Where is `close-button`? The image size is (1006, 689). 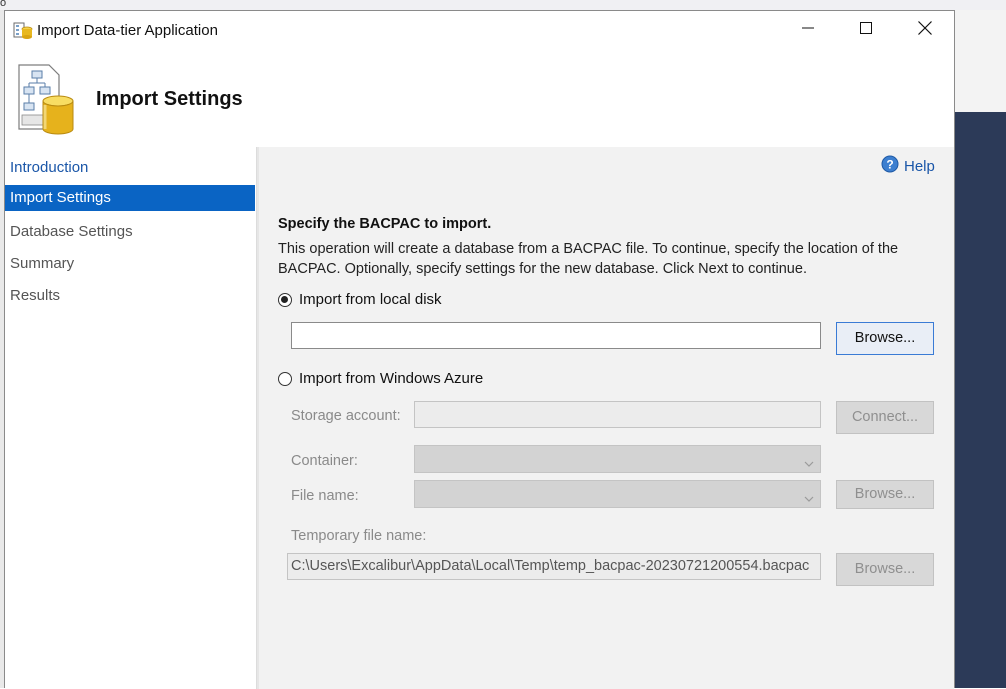
close-button is located at coordinates (925, 30).